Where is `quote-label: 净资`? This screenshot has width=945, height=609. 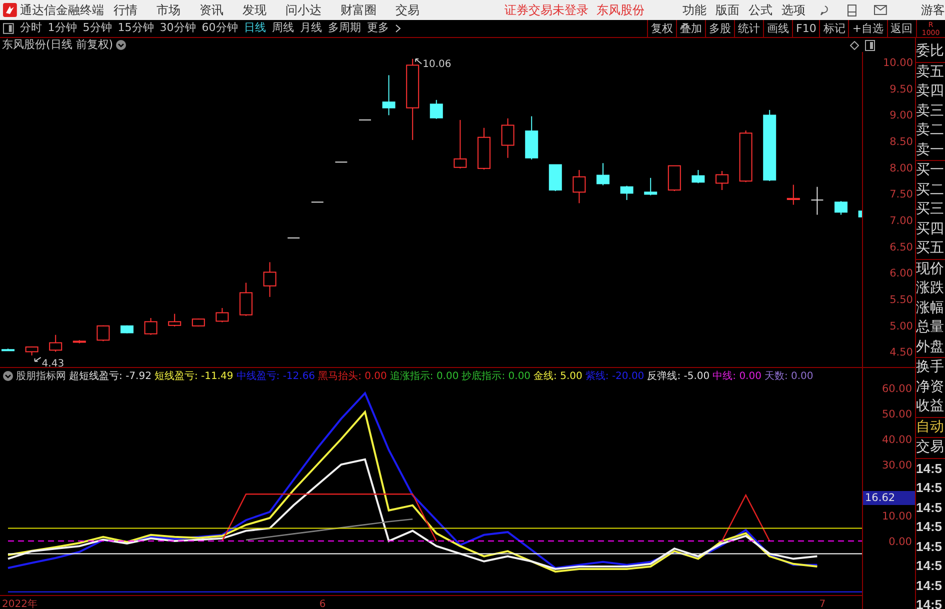 quote-label: 净资 is located at coordinates (930, 387).